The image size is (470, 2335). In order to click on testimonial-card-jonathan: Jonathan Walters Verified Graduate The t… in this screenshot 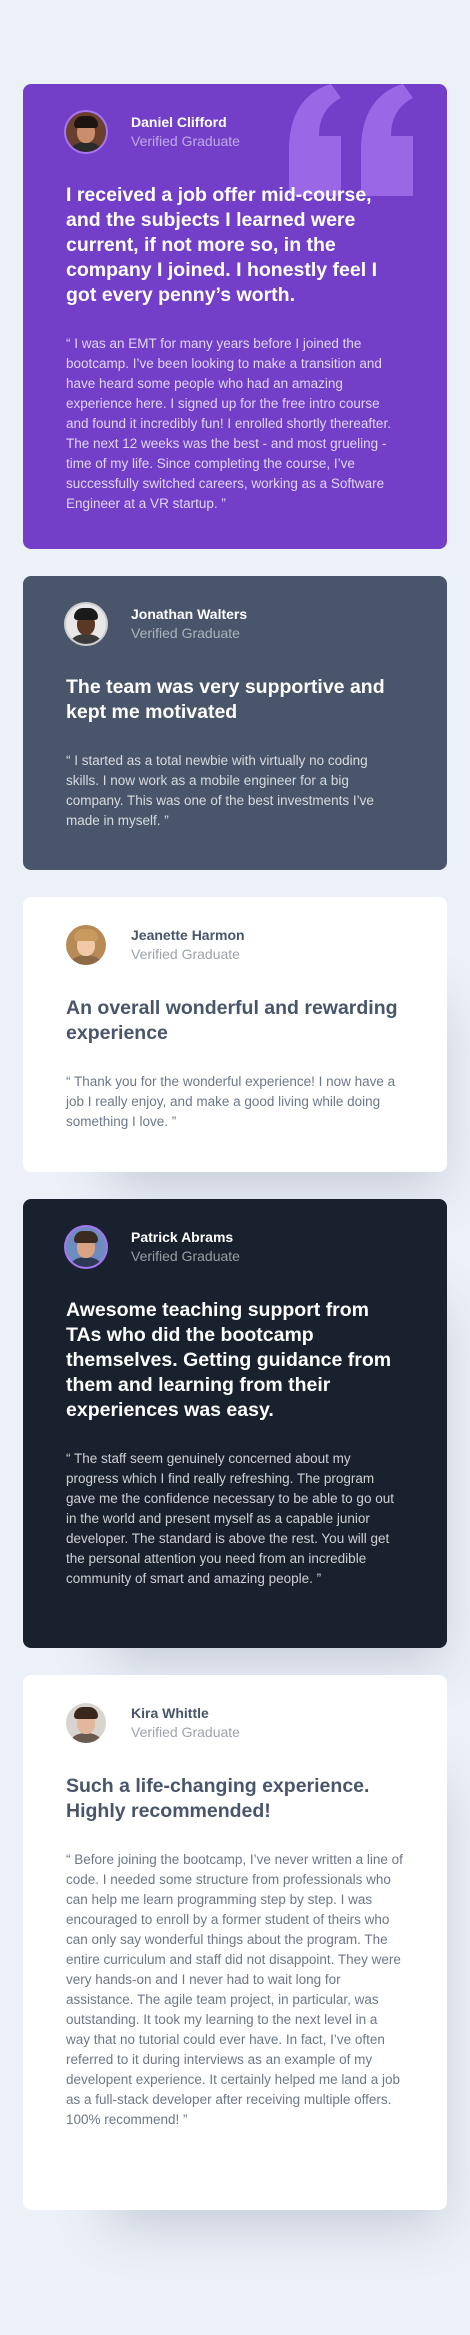, I will do `click(235, 723)`.